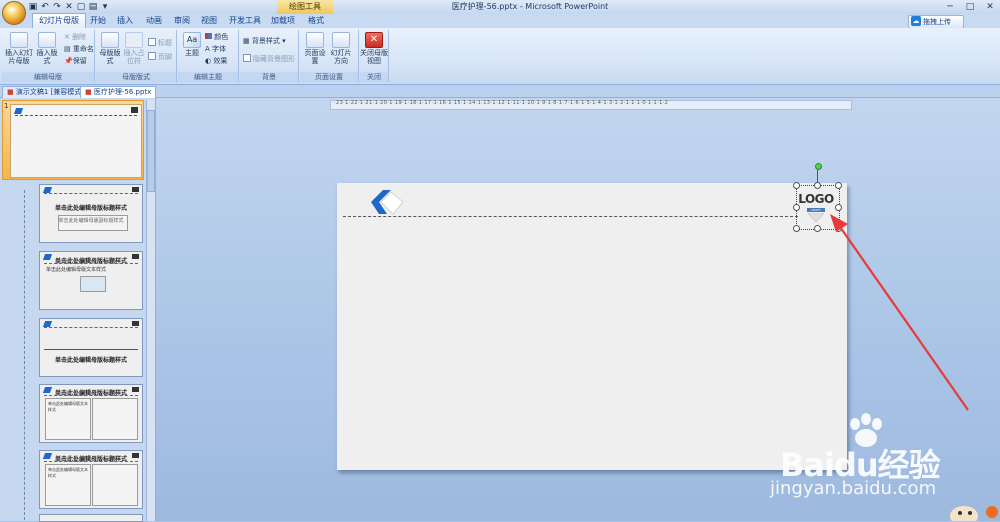 The image size is (1000, 522). I want to click on colors-button: 颜色, so click(216, 37).